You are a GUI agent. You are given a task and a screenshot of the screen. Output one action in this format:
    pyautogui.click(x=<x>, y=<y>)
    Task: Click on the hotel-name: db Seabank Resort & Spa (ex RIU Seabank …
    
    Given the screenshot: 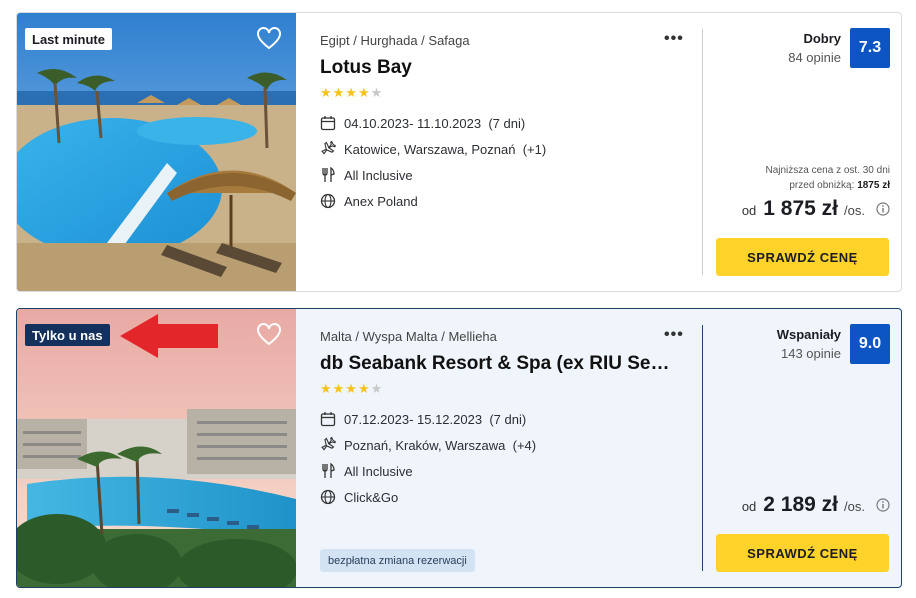 What is the action you would take?
    pyautogui.click(x=496, y=364)
    